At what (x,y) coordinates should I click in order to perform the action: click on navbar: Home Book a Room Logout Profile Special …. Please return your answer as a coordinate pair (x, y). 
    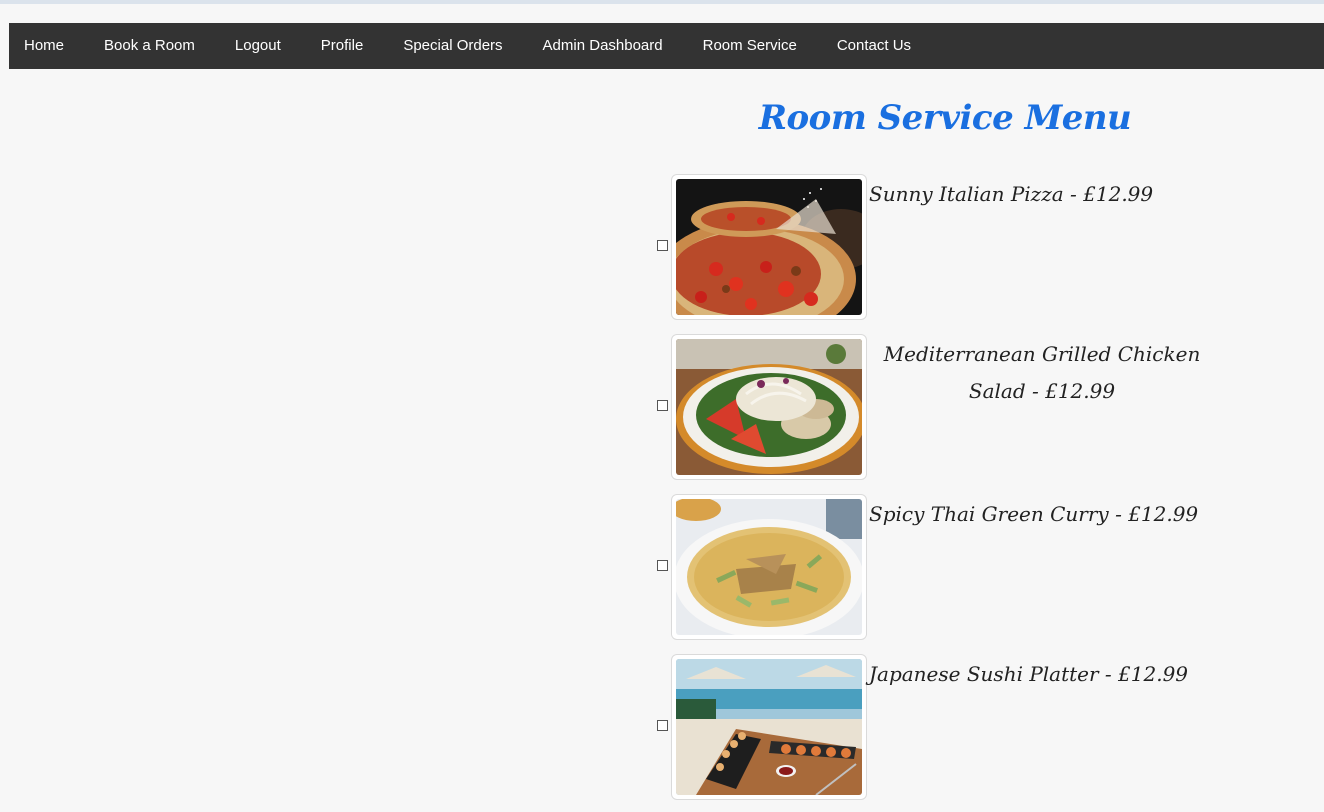
    Looking at the image, I should click on (666, 46).